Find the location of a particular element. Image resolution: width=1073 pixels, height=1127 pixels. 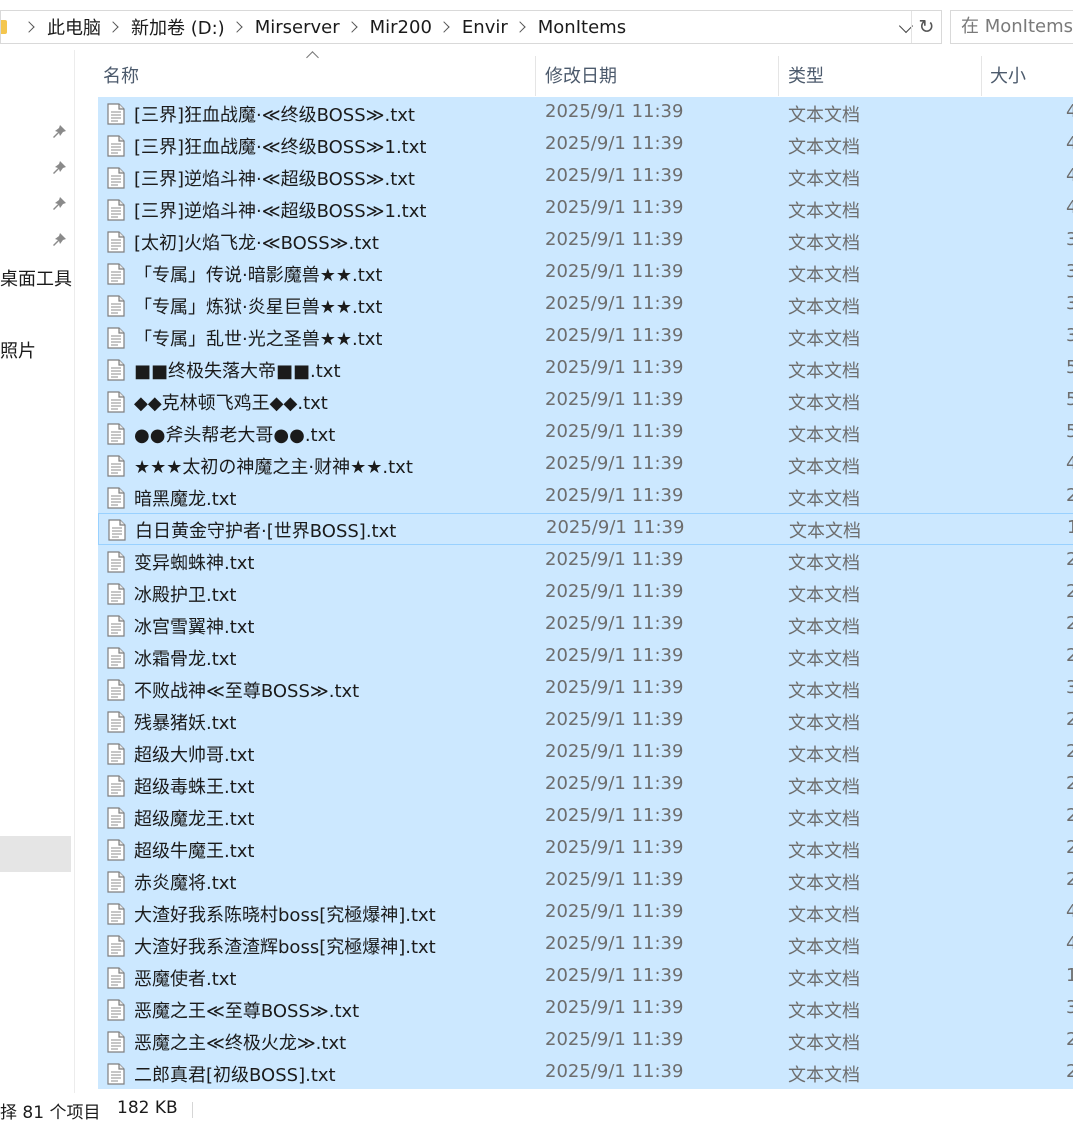

file-row: 二郎真君[初级BOSS].txt 2025/9/1 11:39 文本文档 2 is located at coordinates (585, 1073).